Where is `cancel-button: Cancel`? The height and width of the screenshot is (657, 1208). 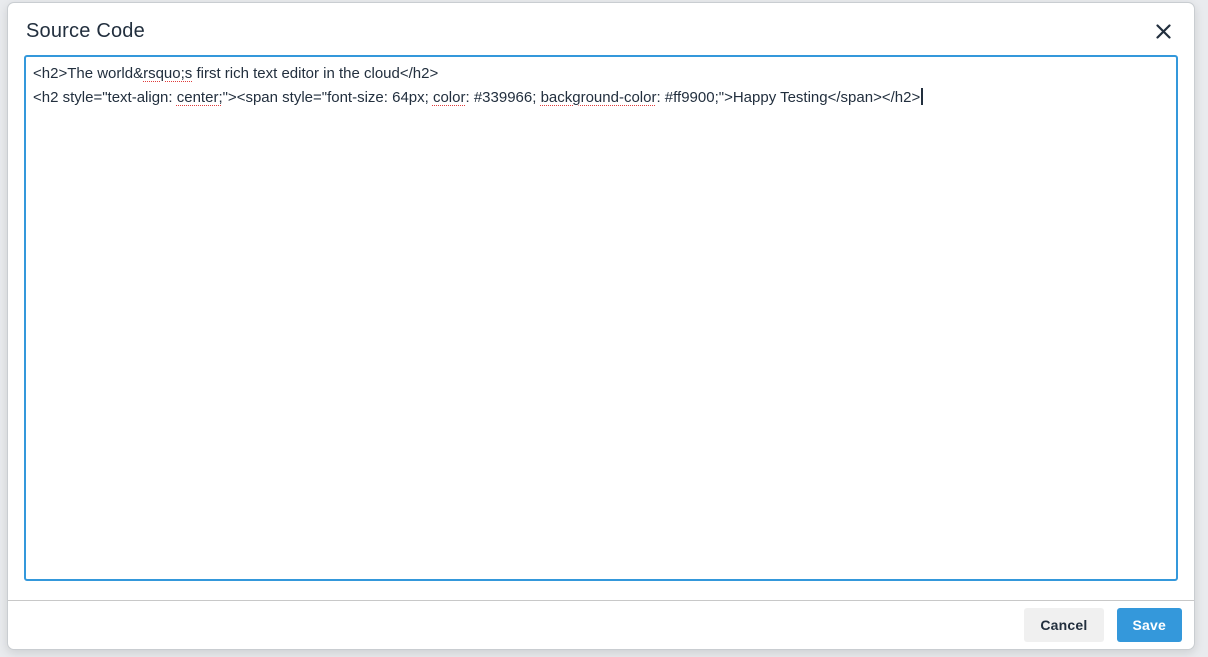
cancel-button: Cancel is located at coordinates (1064, 625).